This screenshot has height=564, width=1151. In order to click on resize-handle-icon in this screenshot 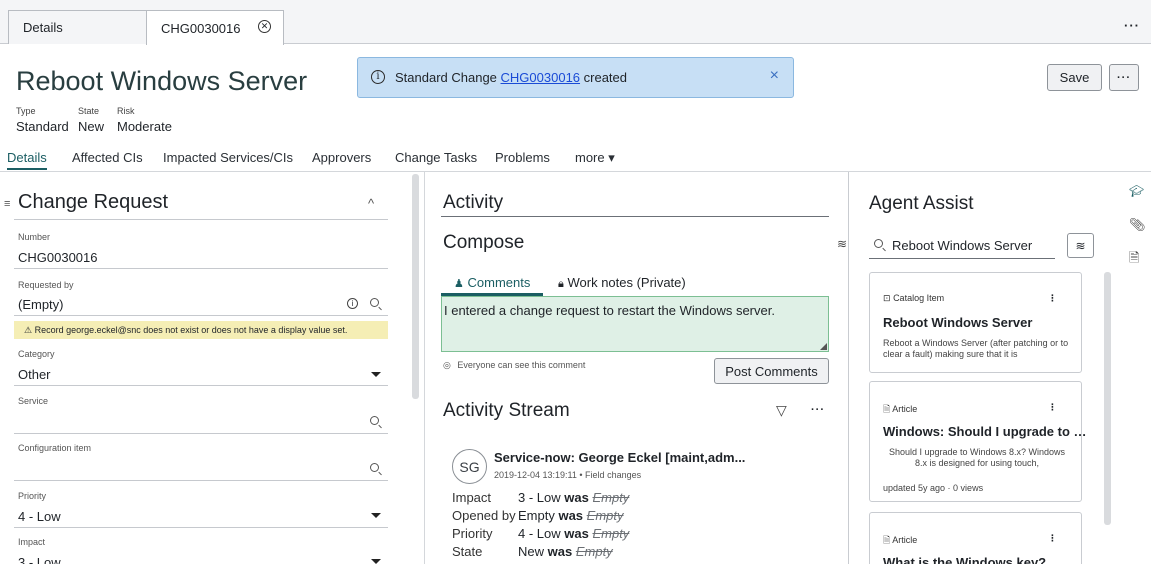, I will do `click(823, 346)`.